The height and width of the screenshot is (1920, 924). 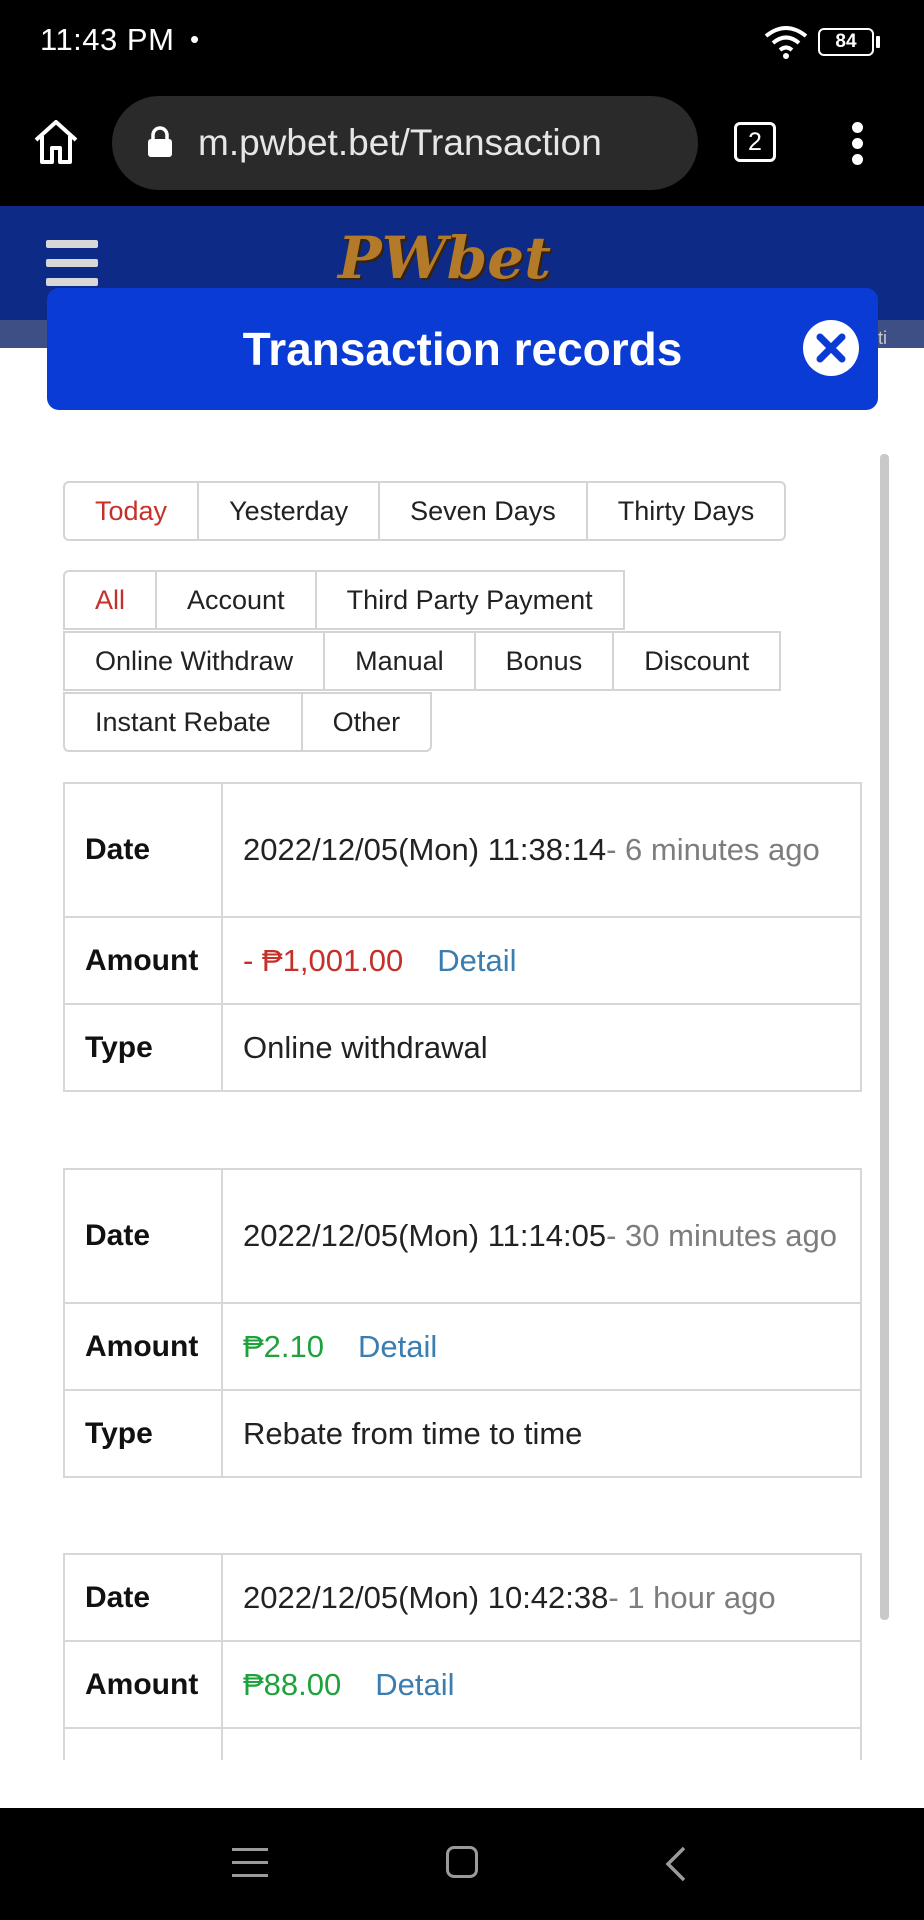 I want to click on wifi-icon, so click(x=786, y=42).